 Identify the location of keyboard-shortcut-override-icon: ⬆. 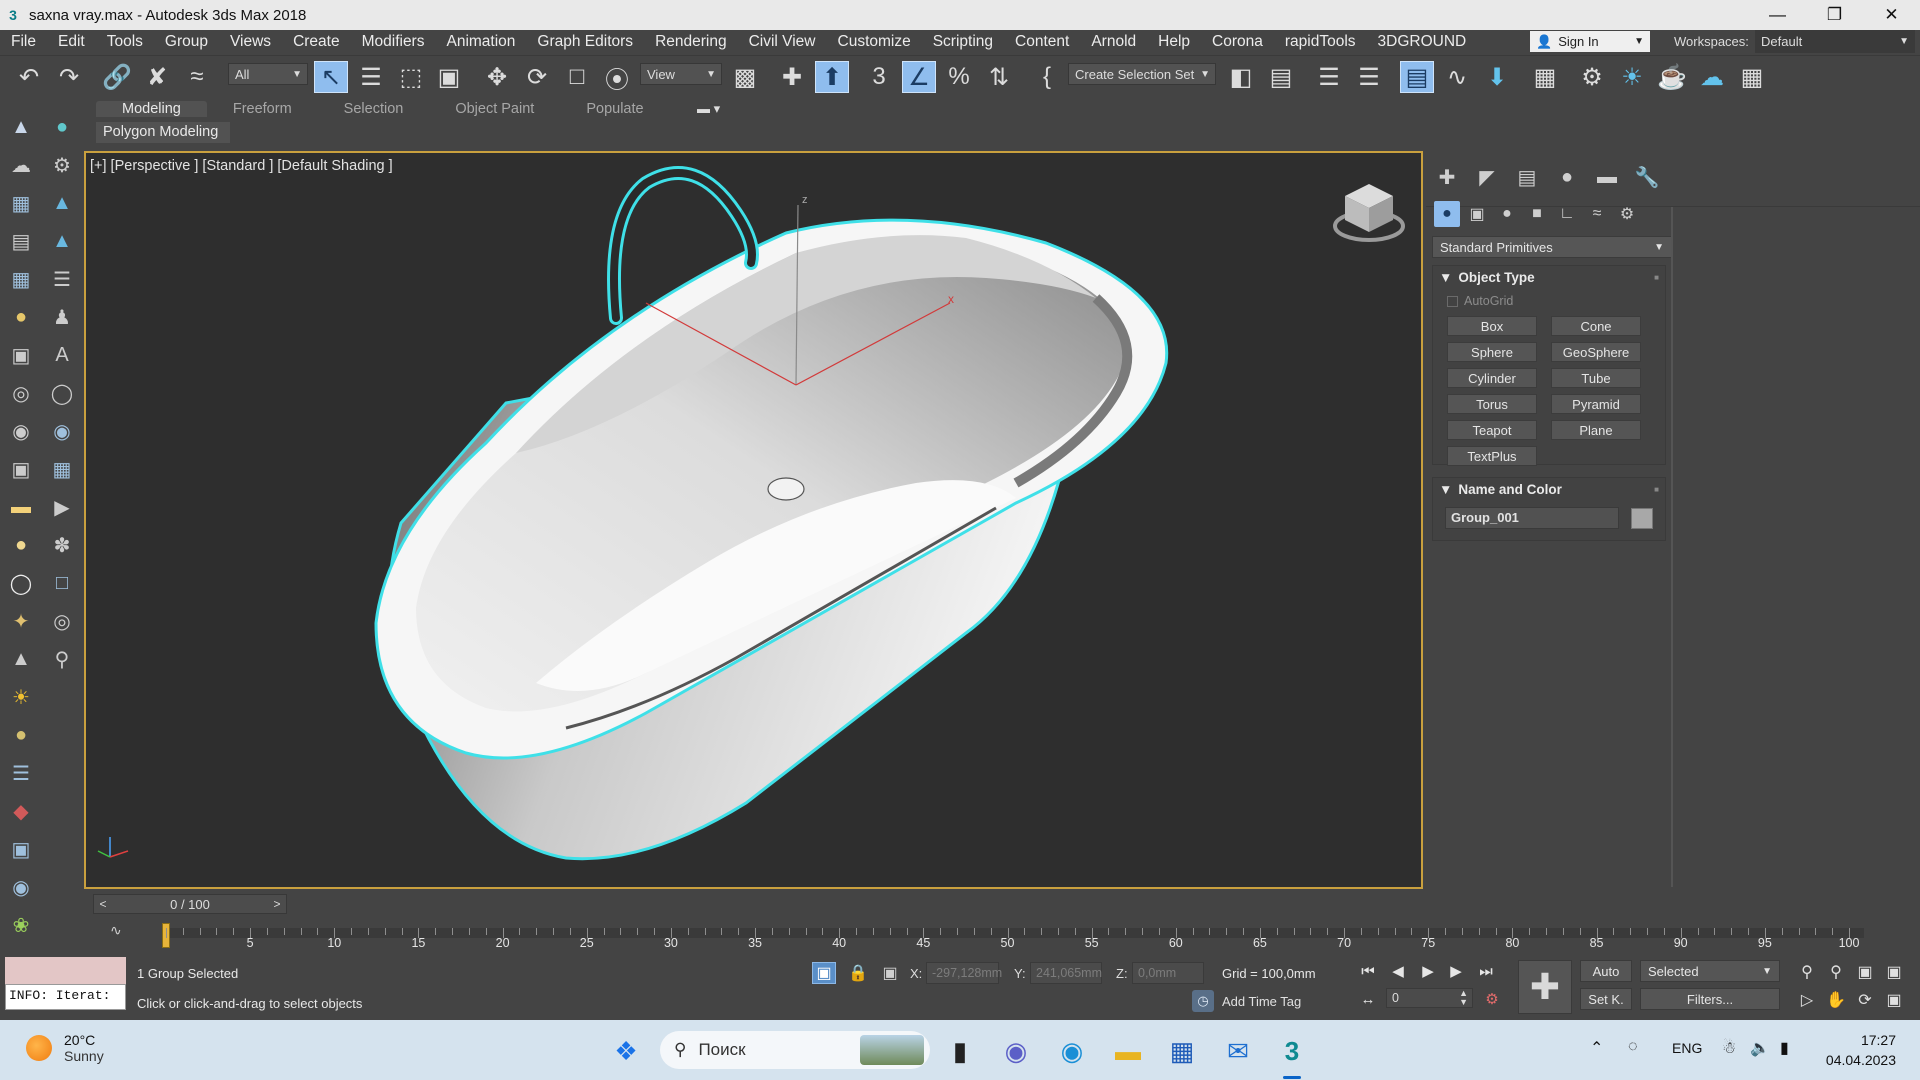
(832, 77).